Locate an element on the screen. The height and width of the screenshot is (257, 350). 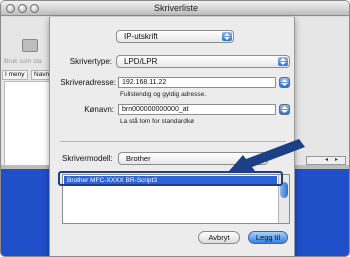
scroll-left-icon: ◂ is located at coordinates (326, 159).